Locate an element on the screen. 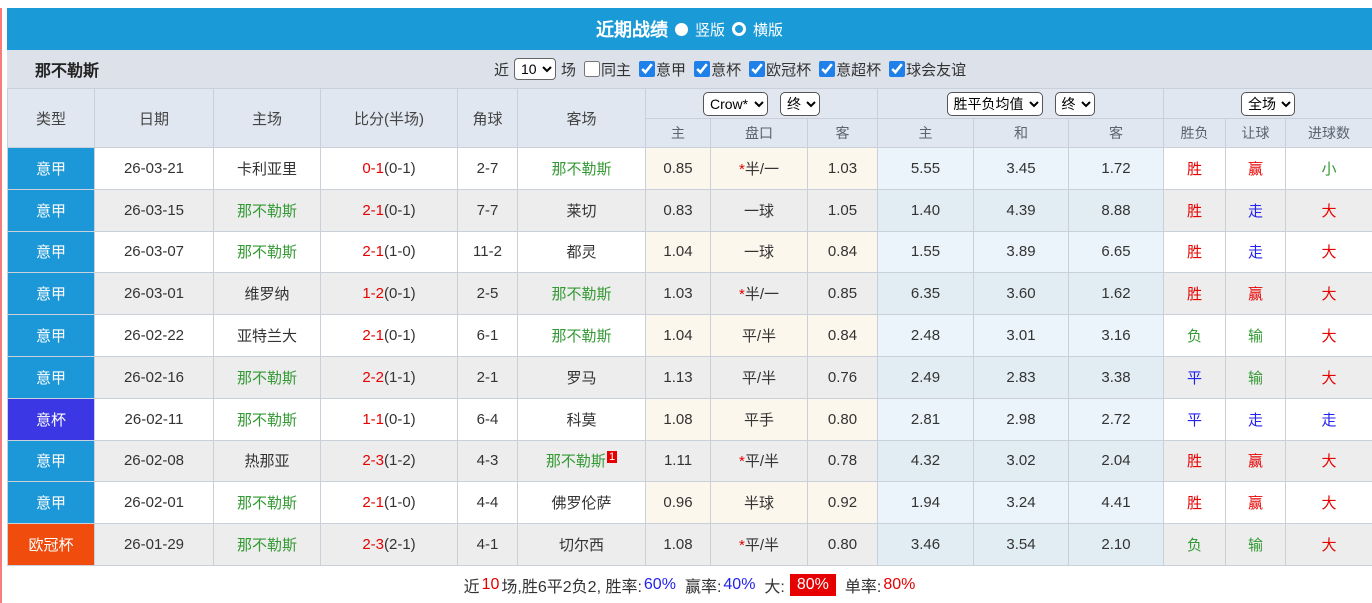  summary-single-rate-label: 单率: is located at coordinates (863, 587).